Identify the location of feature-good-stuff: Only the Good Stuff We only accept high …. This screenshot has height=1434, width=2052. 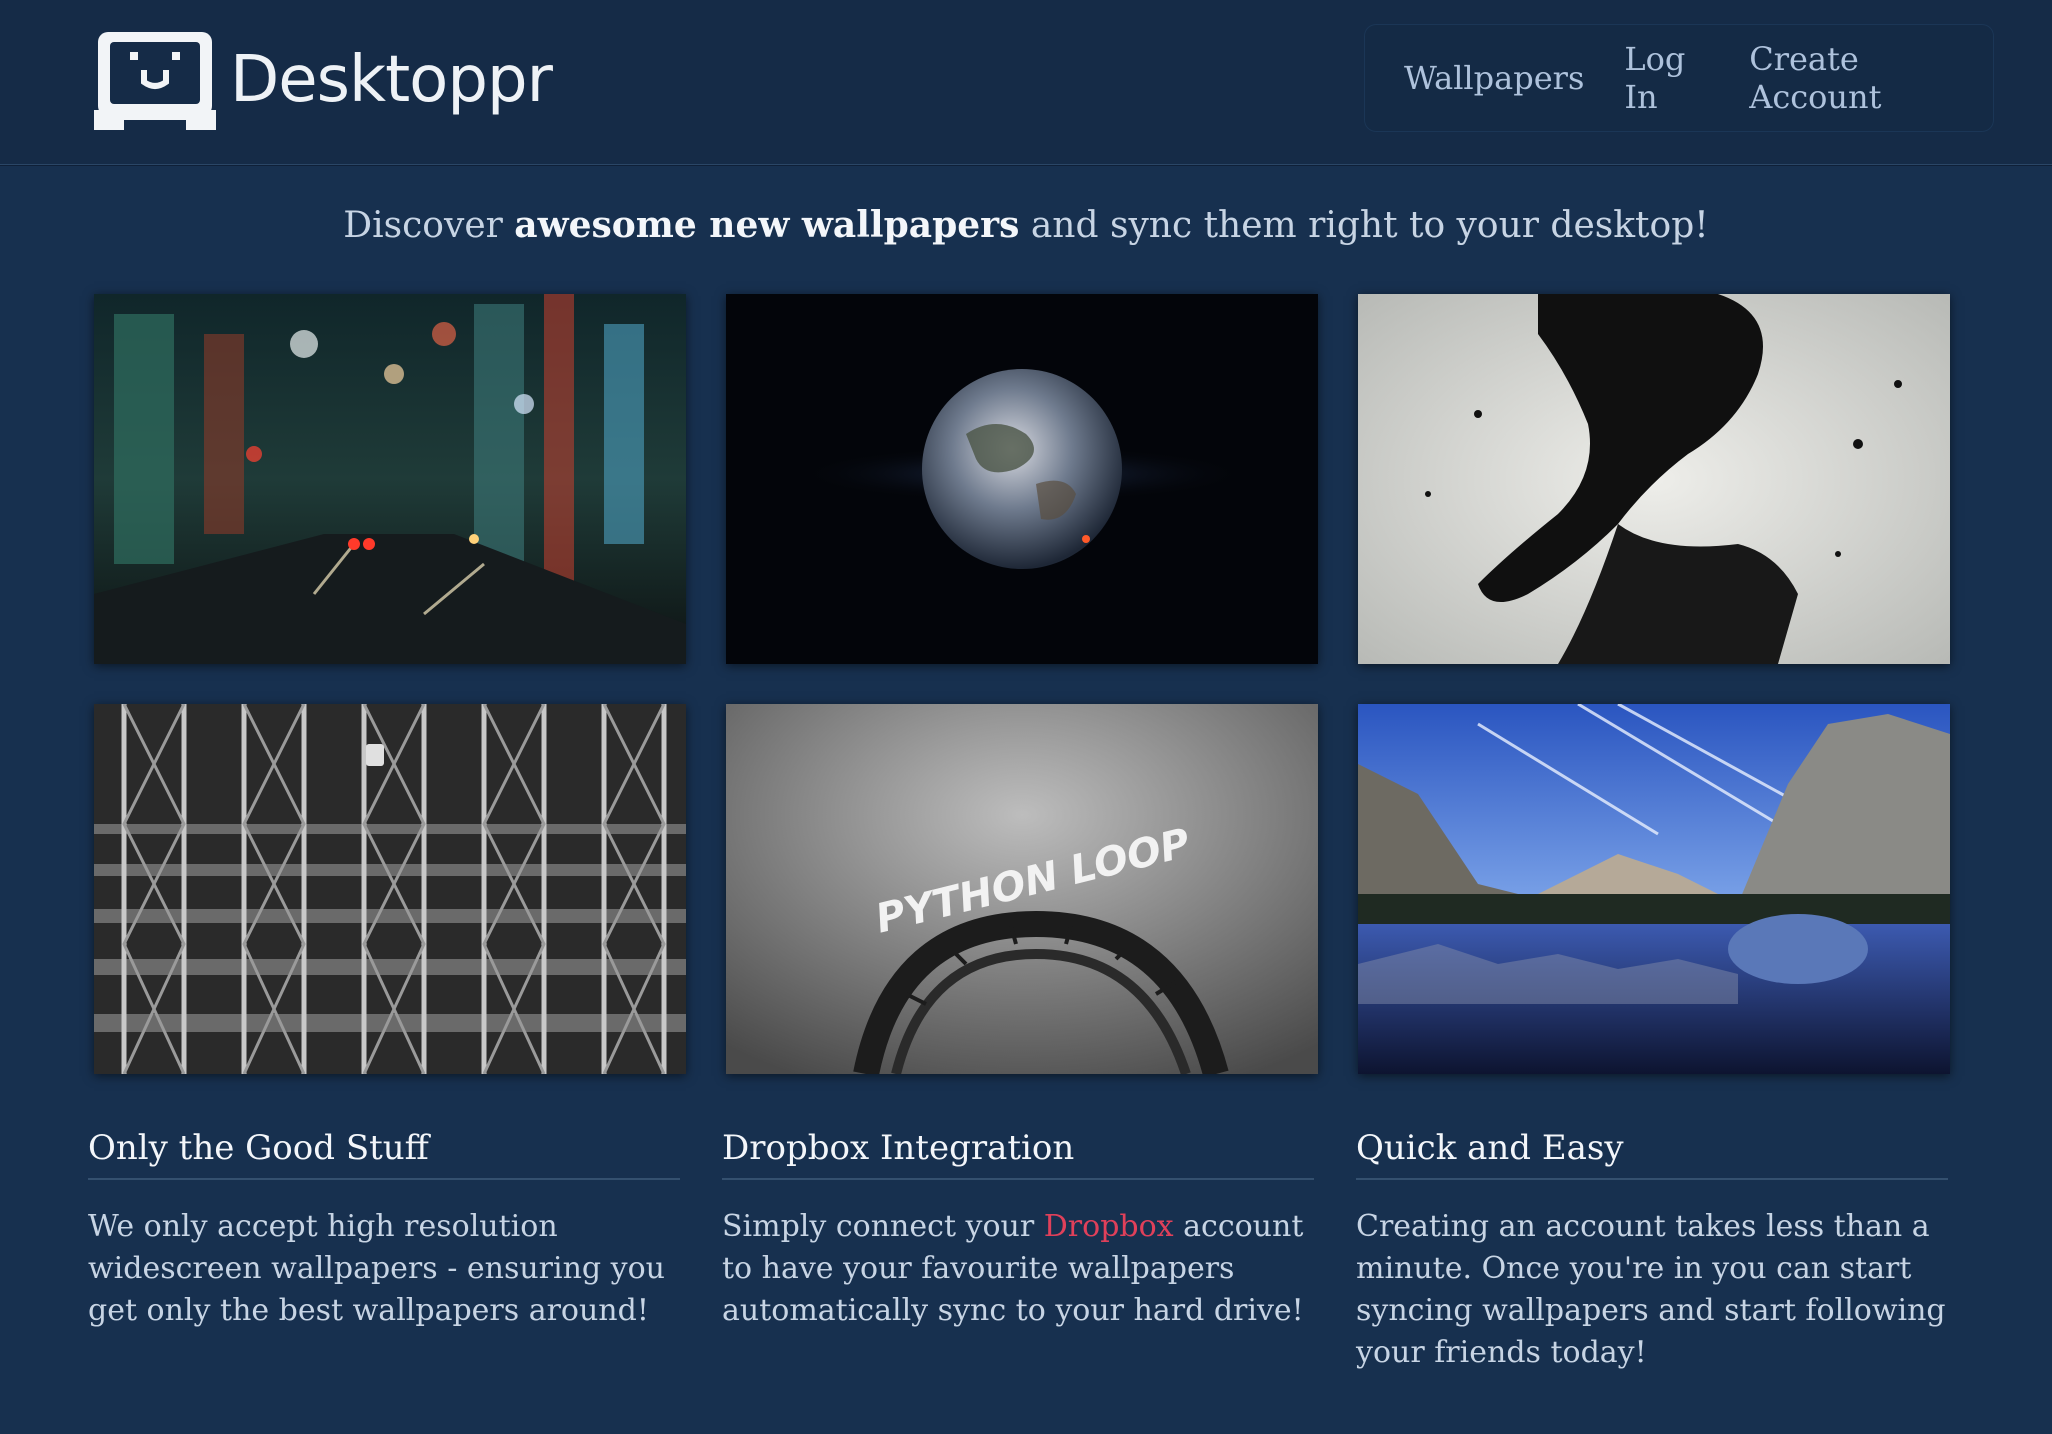
(384, 1230).